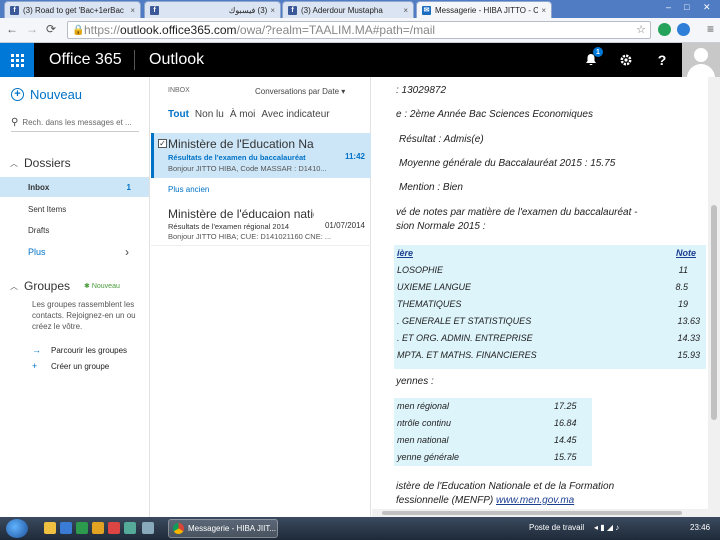 The image size is (720, 540). I want to click on sort-dropdown: Conversations par Date ▾, so click(300, 91).